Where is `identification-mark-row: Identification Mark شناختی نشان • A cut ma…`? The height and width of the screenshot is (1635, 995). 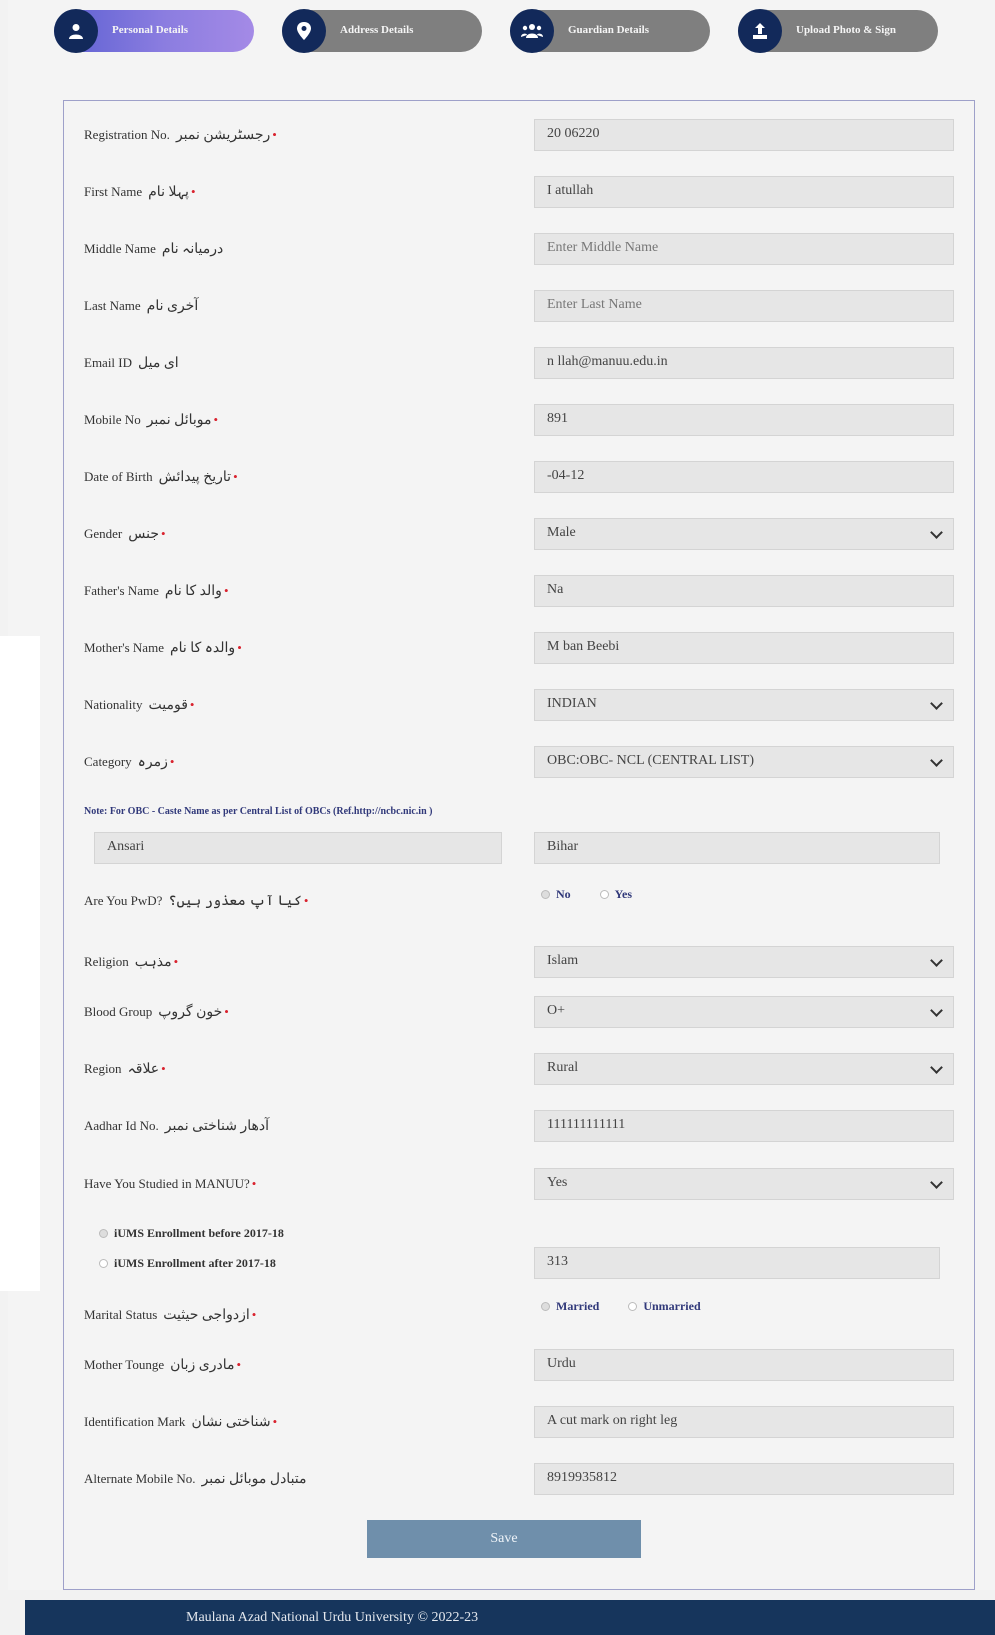
identification-mark-row: Identification Mark شناختی نشان • A cut ma… is located at coordinates (519, 1423).